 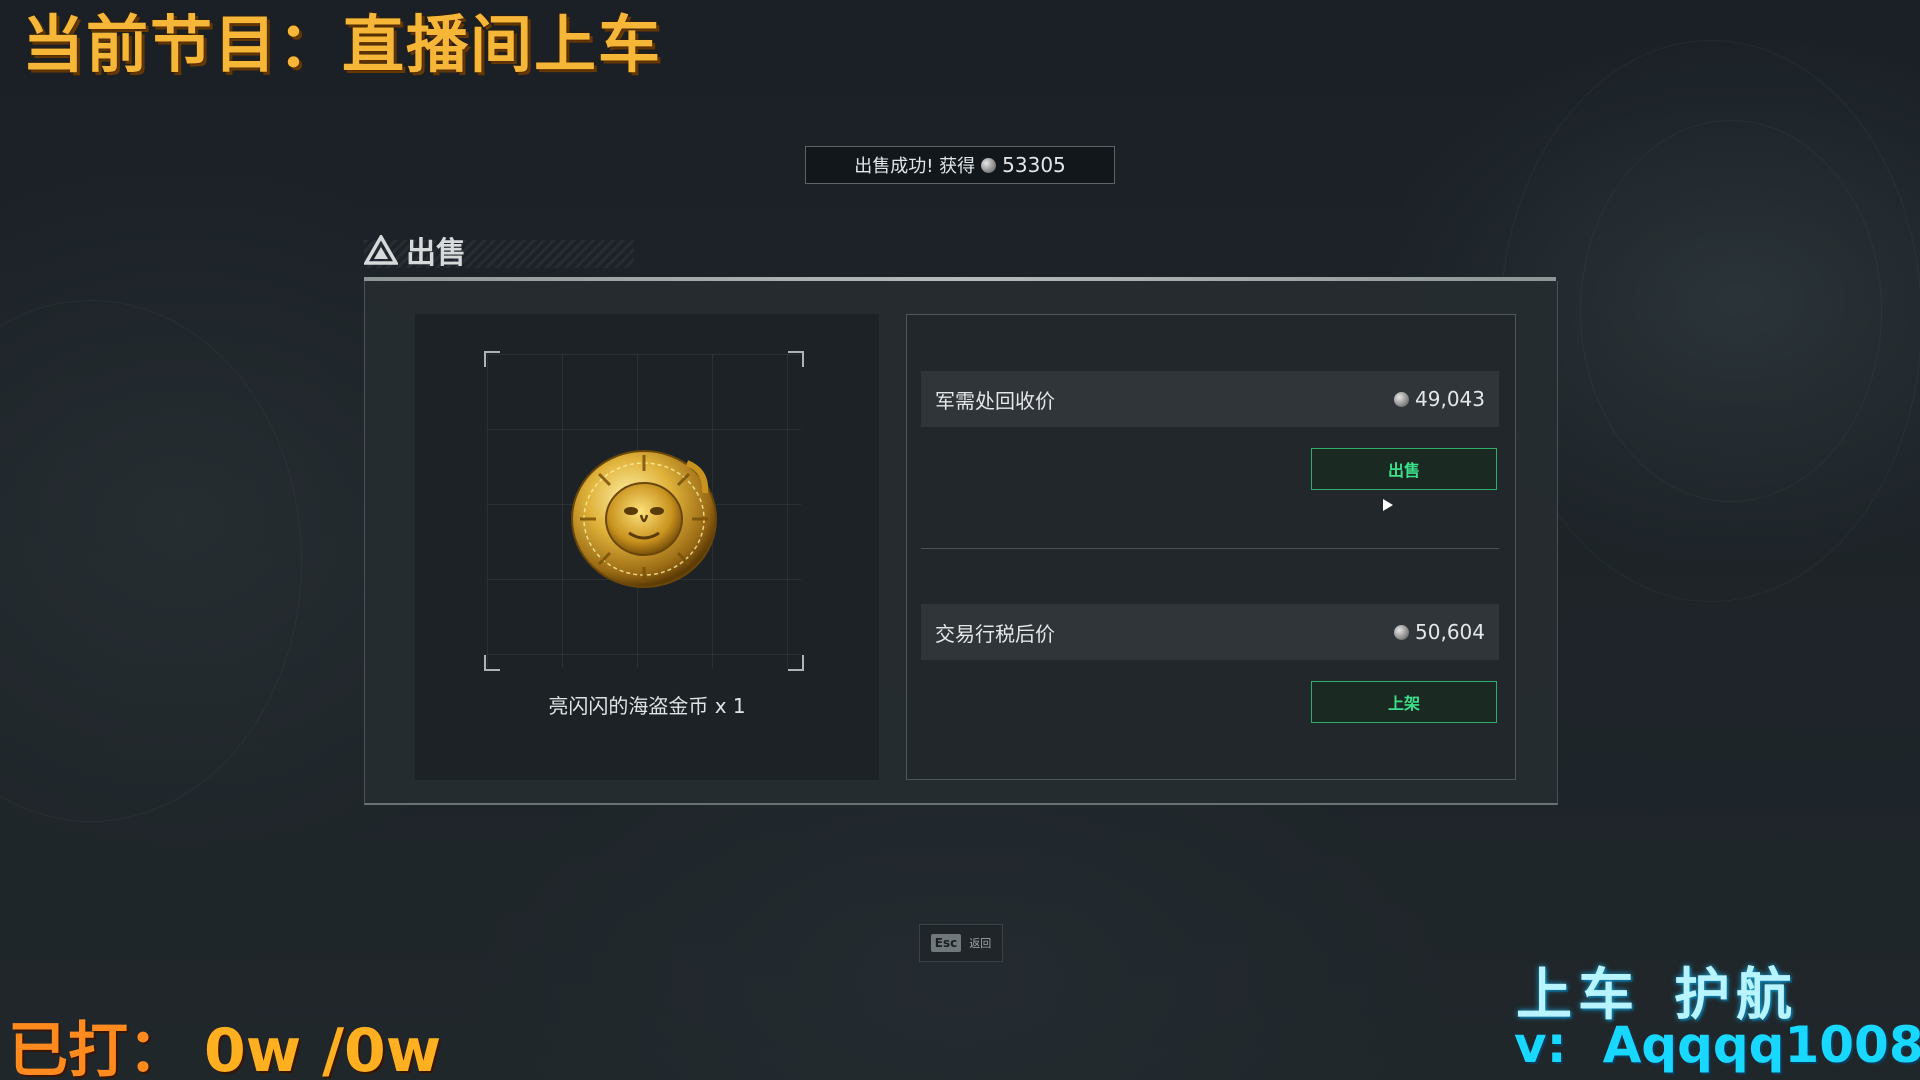 I want to click on esc-back-button: Esc 返回, so click(x=961, y=943).